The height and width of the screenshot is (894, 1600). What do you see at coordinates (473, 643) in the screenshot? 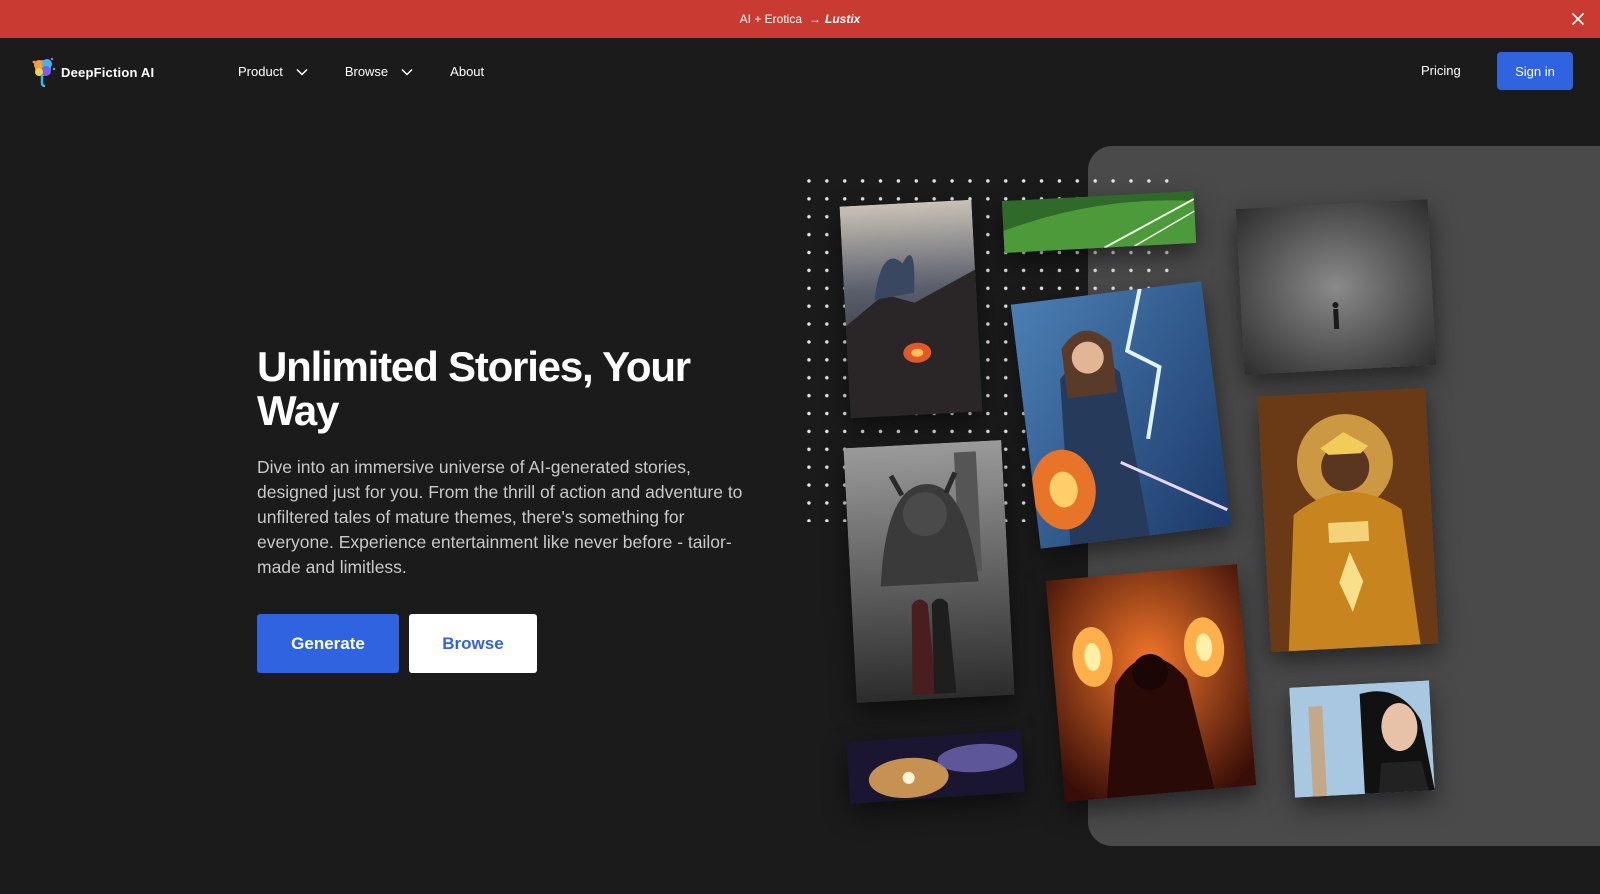
I see `browse-button: Browse` at bounding box center [473, 643].